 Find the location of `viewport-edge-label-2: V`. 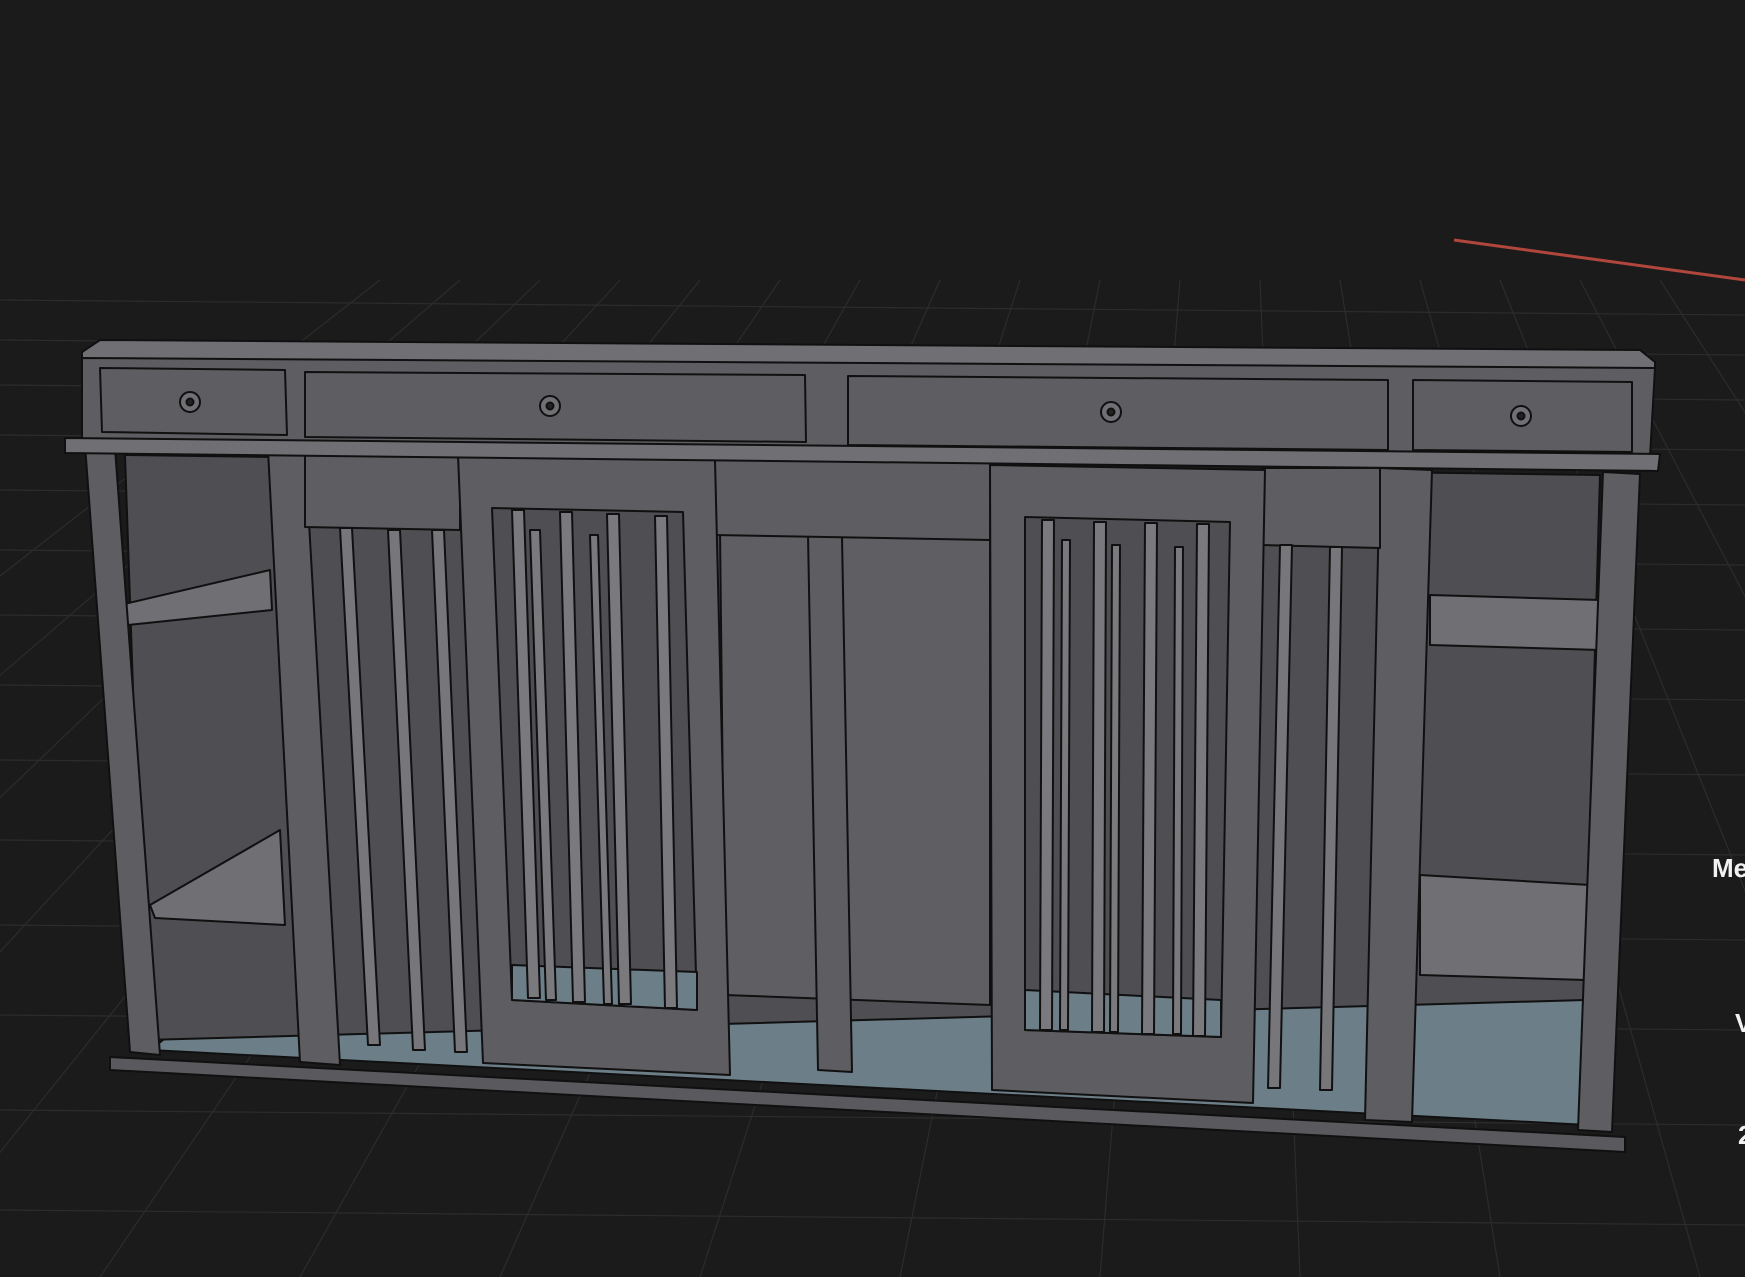

viewport-edge-label-2: V is located at coordinates (1740, 1023).